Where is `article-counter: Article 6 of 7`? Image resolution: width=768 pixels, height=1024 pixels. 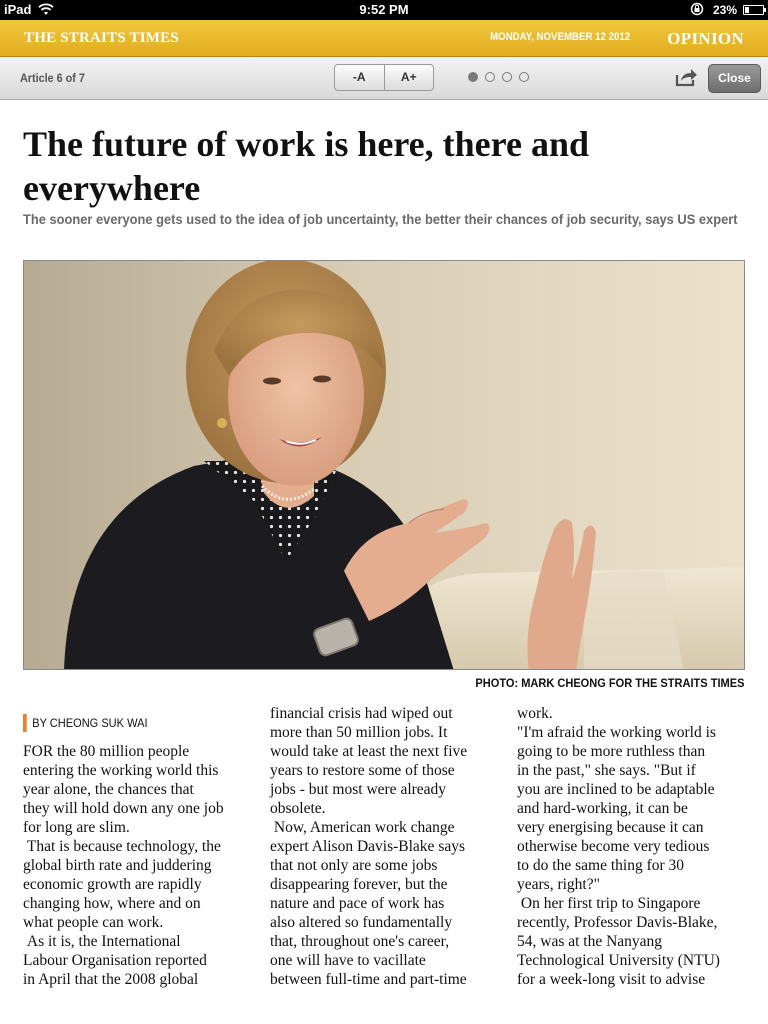 article-counter: Article 6 of 7 is located at coordinates (52, 78).